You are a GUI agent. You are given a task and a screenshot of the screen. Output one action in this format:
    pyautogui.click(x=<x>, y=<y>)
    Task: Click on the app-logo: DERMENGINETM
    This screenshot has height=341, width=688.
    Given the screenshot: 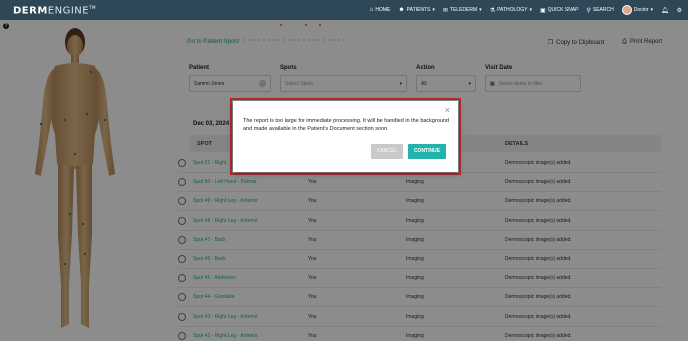 What is the action you would take?
    pyautogui.click(x=54, y=10)
    